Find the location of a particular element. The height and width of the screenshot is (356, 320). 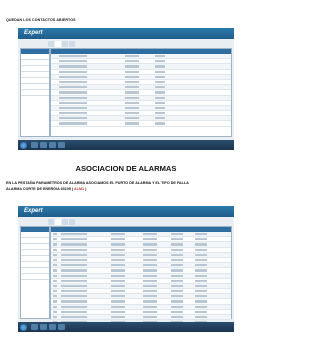

alarm-port-highlight: ALM1 is located at coordinates (79, 189).